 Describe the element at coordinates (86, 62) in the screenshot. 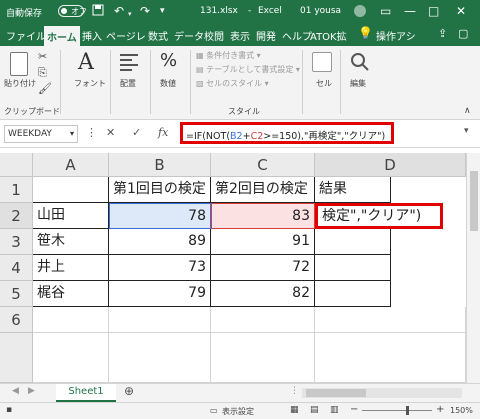

I see `font-icon: A` at that location.